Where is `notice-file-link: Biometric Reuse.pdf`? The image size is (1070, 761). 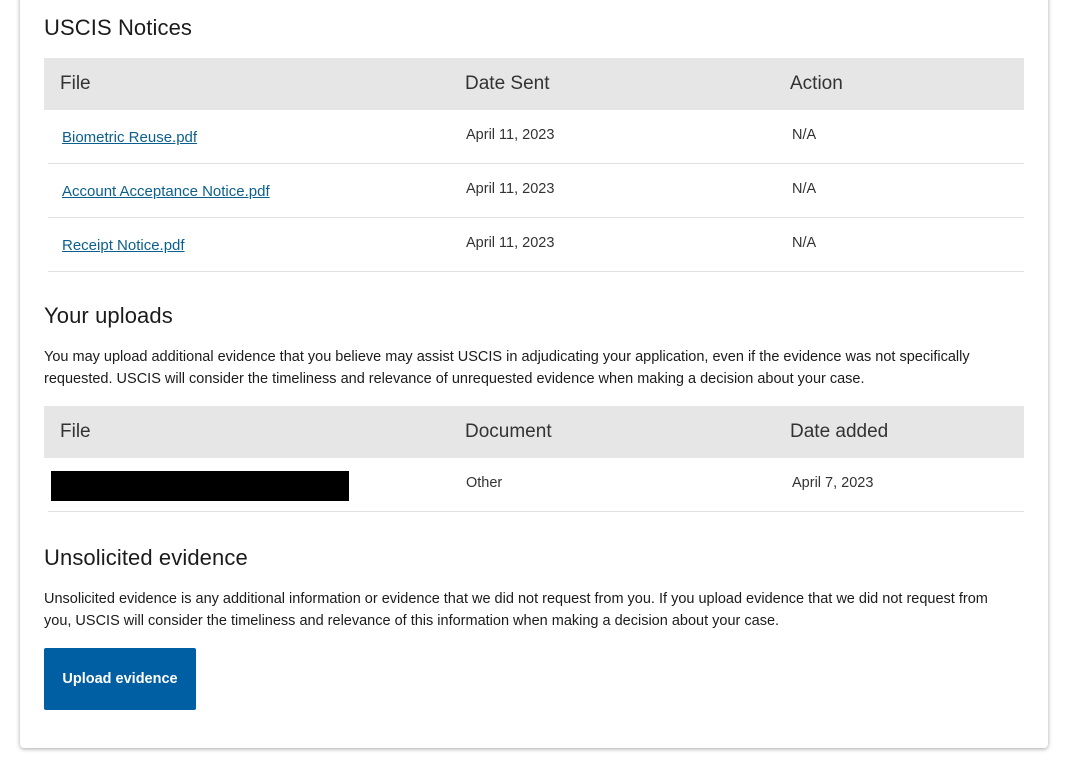
notice-file-link: Biometric Reuse.pdf is located at coordinates (129, 137).